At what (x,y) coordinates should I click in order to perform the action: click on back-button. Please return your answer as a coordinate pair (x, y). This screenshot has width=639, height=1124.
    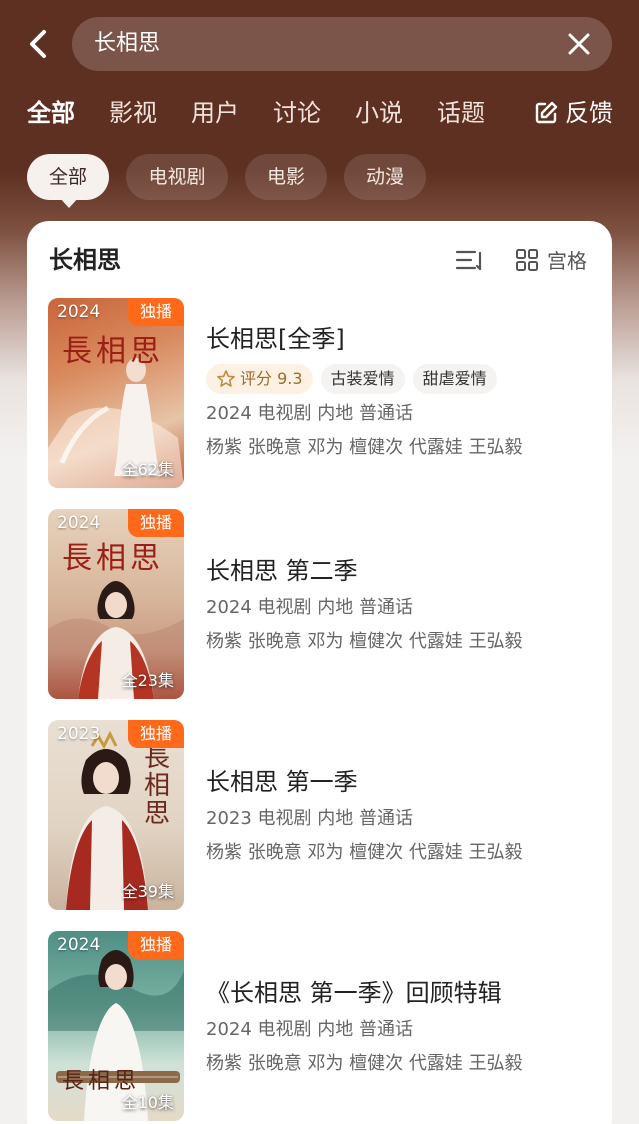
    Looking at the image, I should click on (39, 44).